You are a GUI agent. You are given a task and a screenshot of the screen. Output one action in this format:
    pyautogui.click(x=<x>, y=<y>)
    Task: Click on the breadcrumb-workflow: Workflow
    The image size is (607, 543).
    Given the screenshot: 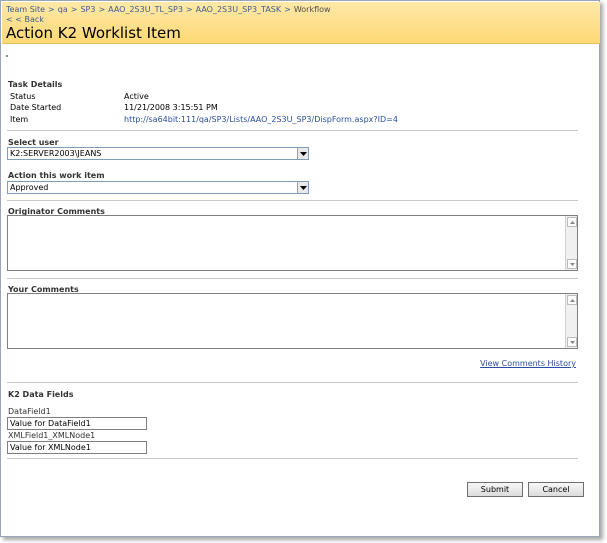 What is the action you would take?
    pyautogui.click(x=312, y=9)
    